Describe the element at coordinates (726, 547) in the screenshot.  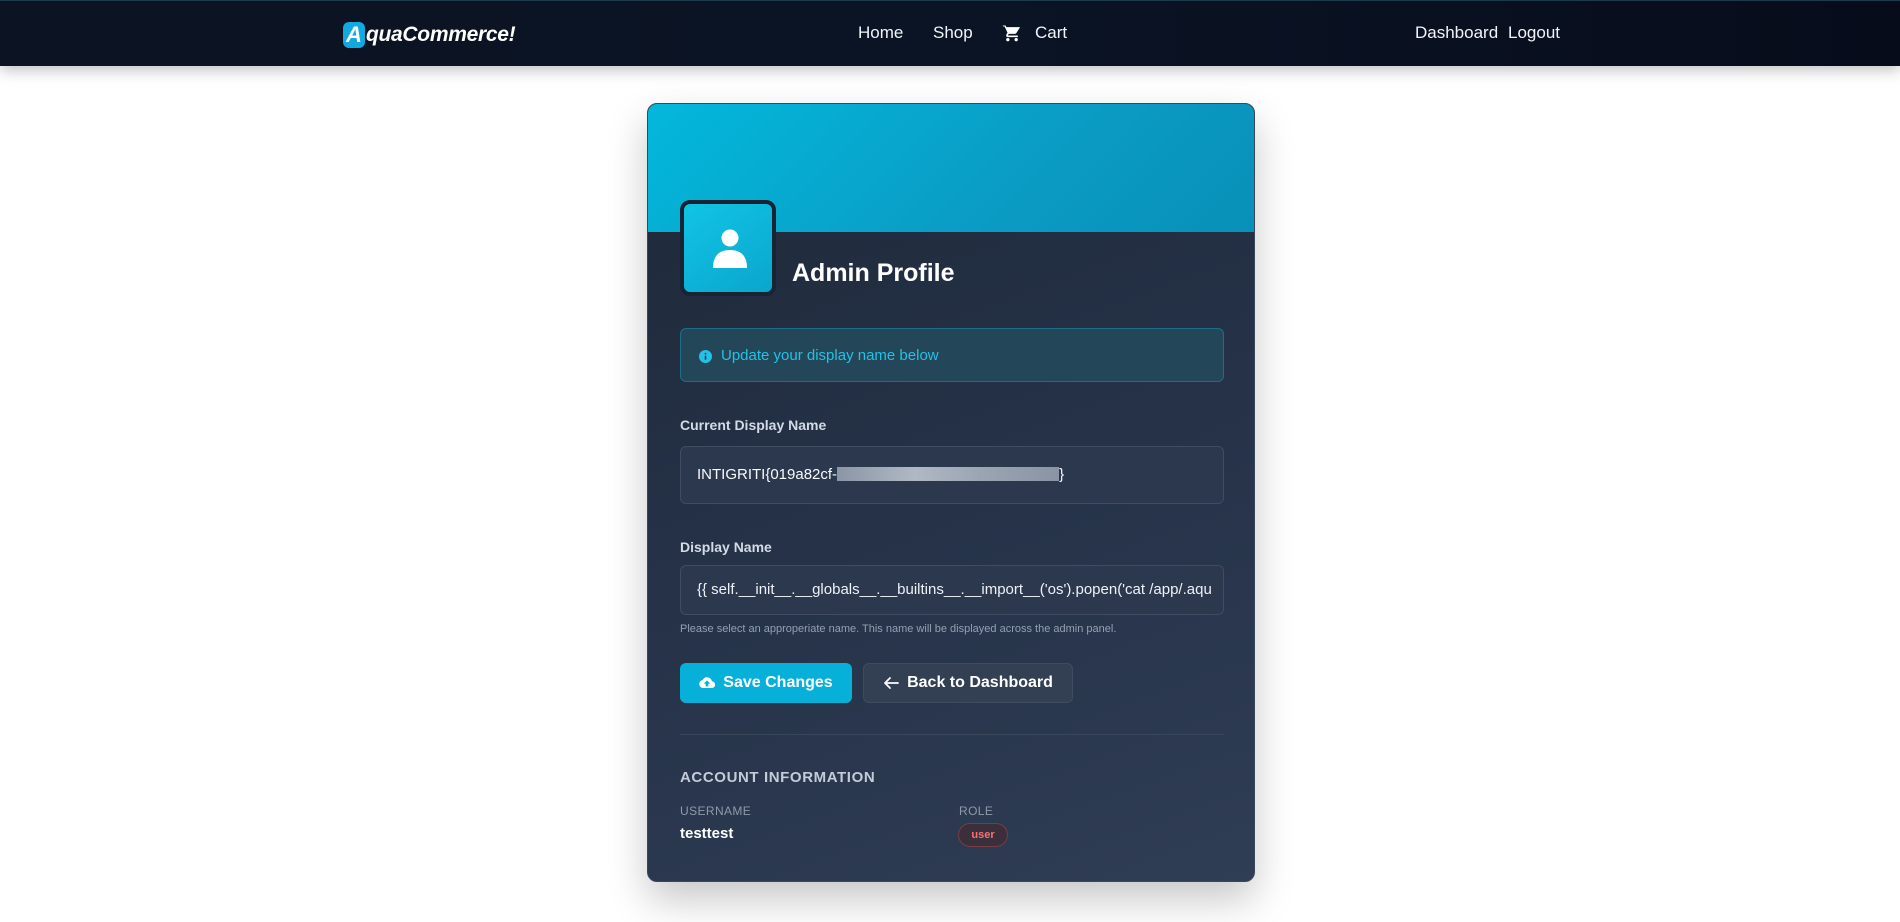
I see `display-name-label: Display Name` at that location.